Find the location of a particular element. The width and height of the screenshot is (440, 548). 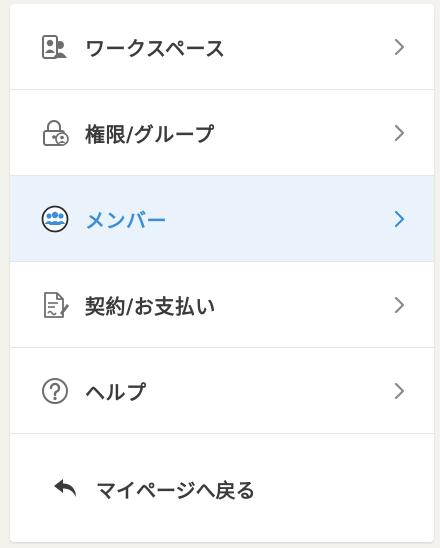

menu-item-label: ヘルプ is located at coordinates (116, 392).